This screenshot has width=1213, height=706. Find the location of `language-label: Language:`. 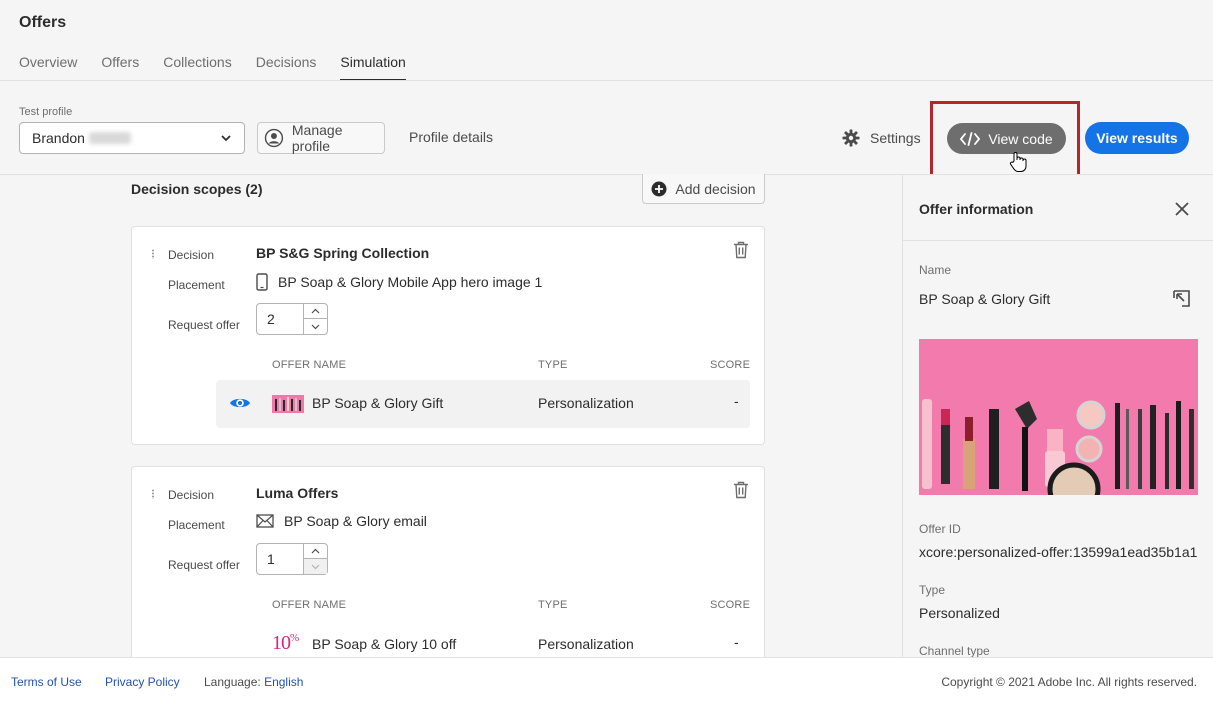

language-label: Language: is located at coordinates (232, 682).